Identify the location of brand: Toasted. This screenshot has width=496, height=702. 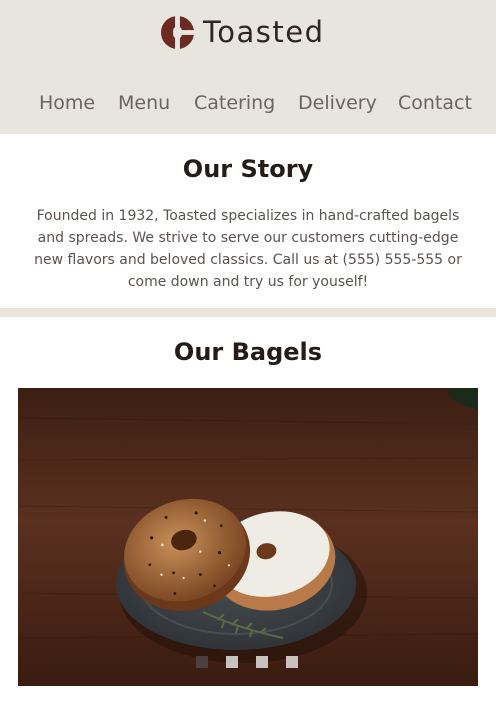
(242, 32).